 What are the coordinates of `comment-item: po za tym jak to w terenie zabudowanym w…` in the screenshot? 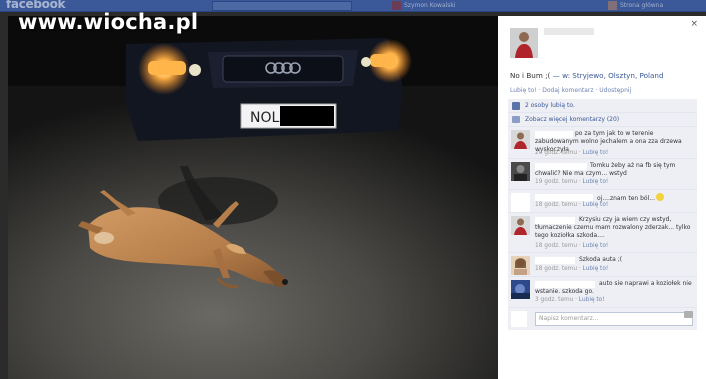 It's located at (602, 143).